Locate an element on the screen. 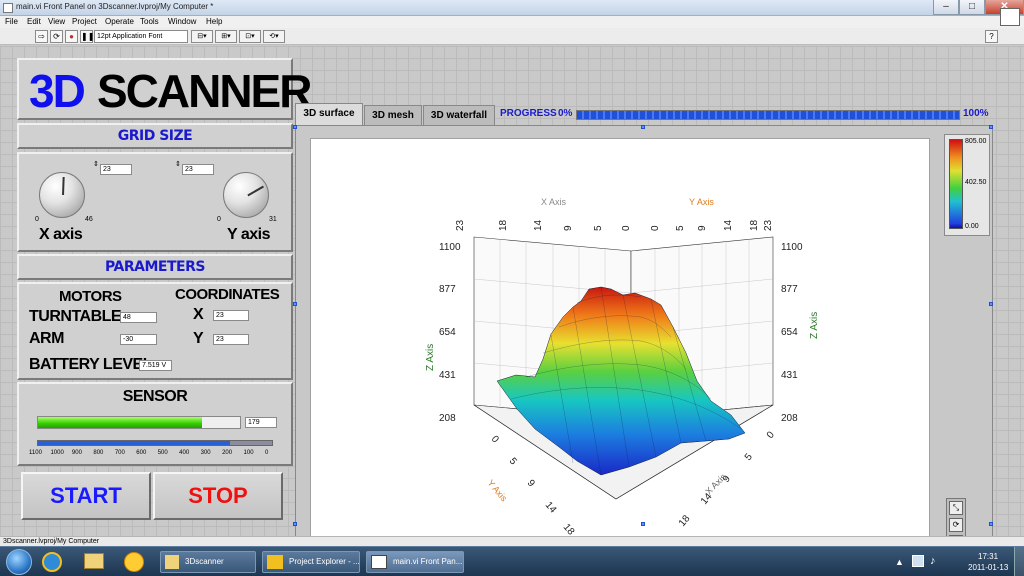  ramp-tick-mid: 402.50 is located at coordinates (976, 182).